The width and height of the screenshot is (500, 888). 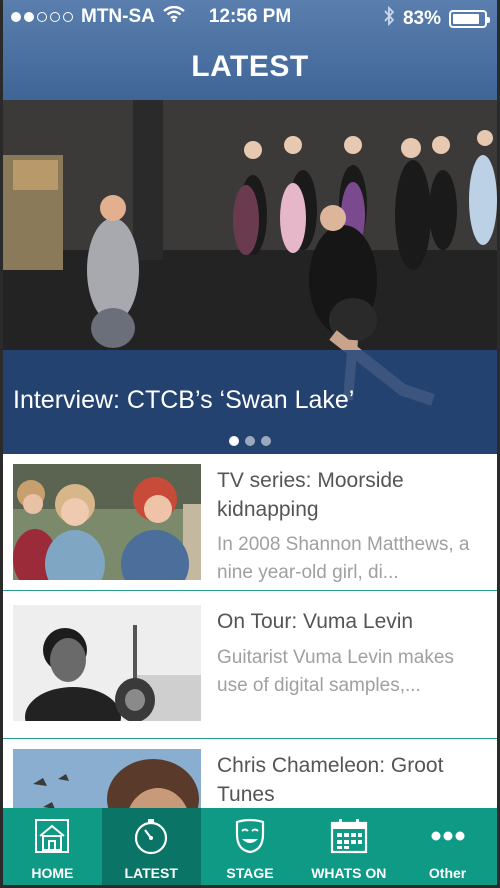 I want to click on more-icon, so click(x=448, y=838).